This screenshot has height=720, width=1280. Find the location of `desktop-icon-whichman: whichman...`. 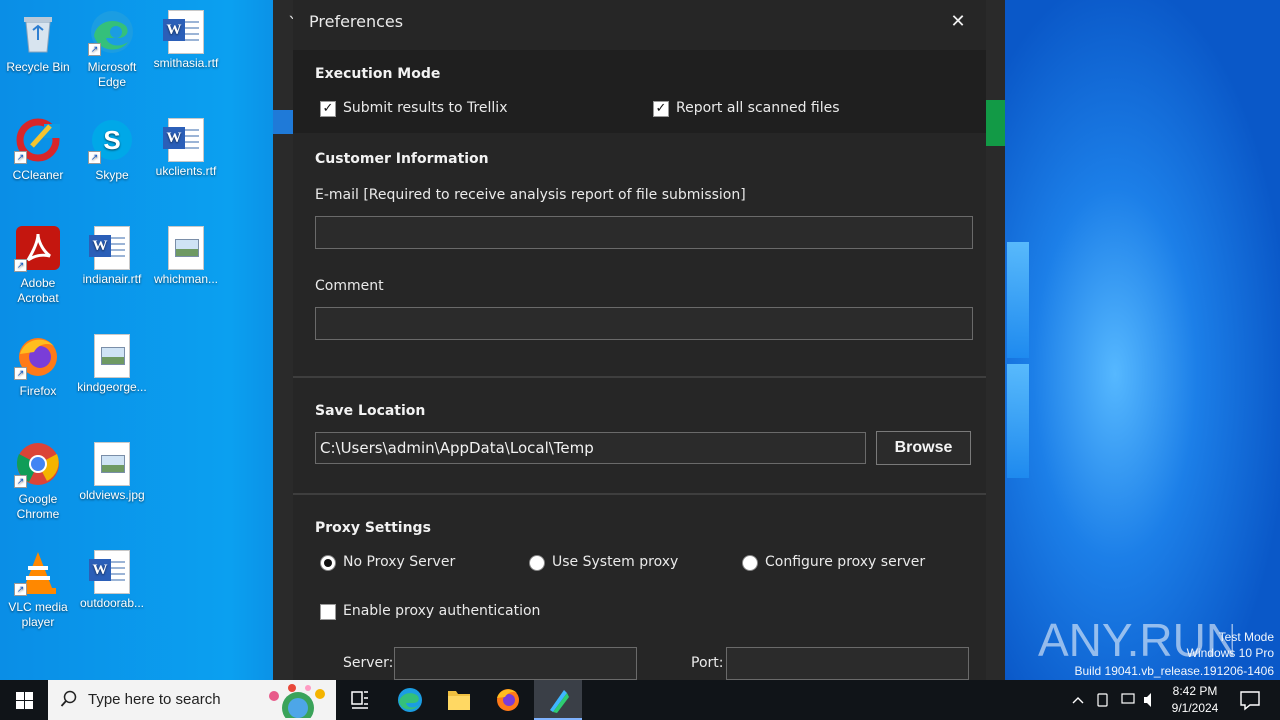

desktop-icon-whichman: whichman... is located at coordinates (186, 253).